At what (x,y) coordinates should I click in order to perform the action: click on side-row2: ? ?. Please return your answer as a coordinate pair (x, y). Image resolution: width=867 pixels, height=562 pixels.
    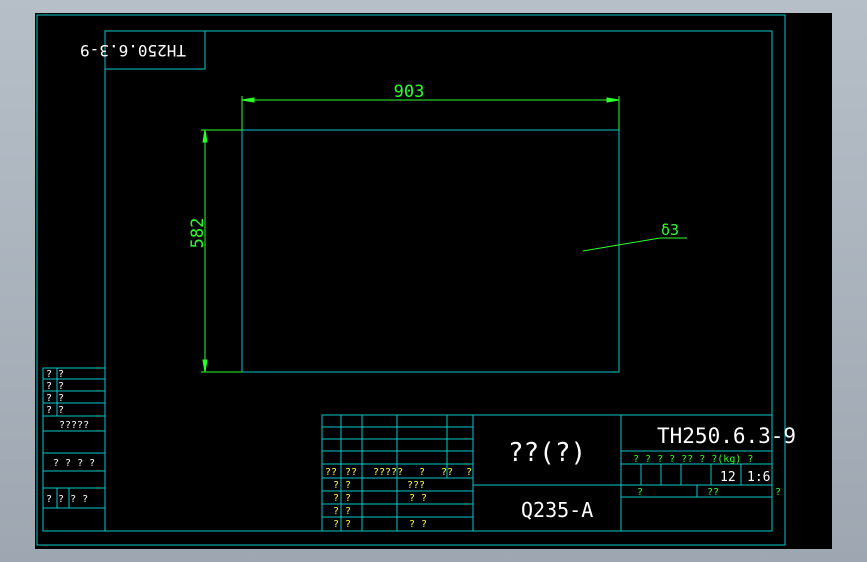
    Looking at the image, I should click on (55, 386).